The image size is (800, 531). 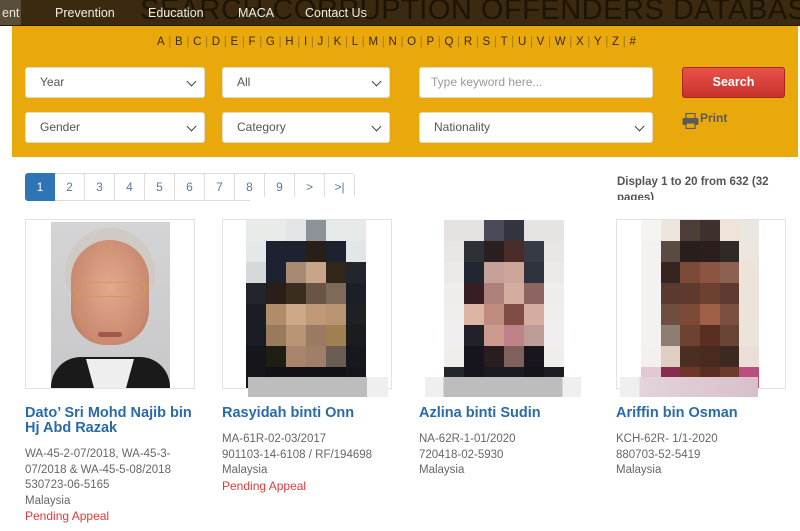 I want to click on page-button: 7, so click(x=220, y=187).